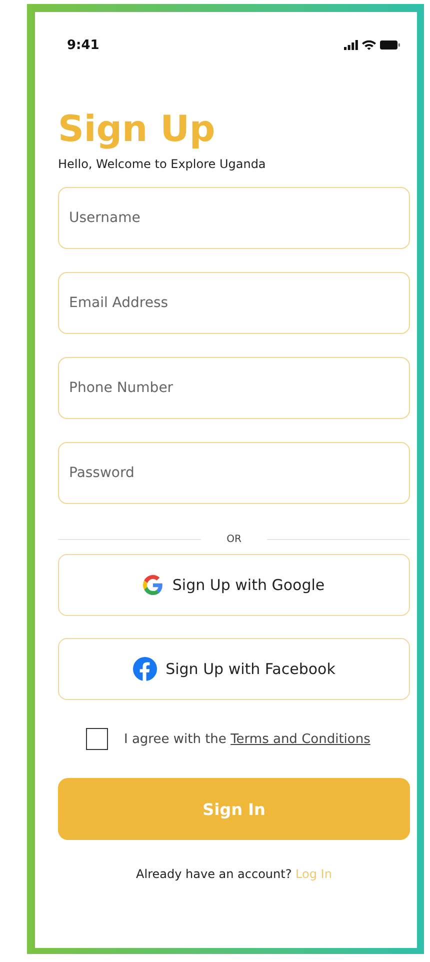 The image size is (430, 962). Describe the element at coordinates (137, 130) in the screenshot. I see `page-title: Sign Up` at that location.